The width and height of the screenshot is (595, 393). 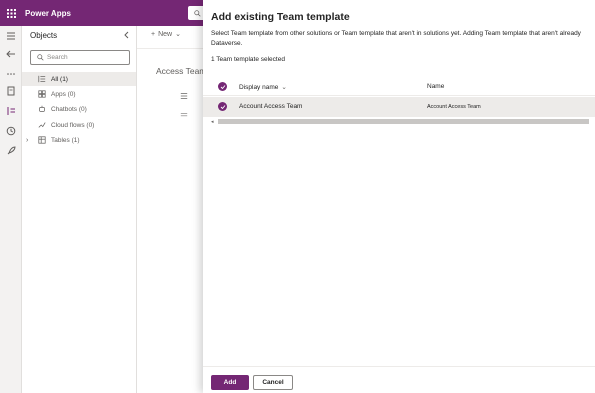 What do you see at coordinates (170, 48) in the screenshot?
I see `divider` at bounding box center [170, 48].